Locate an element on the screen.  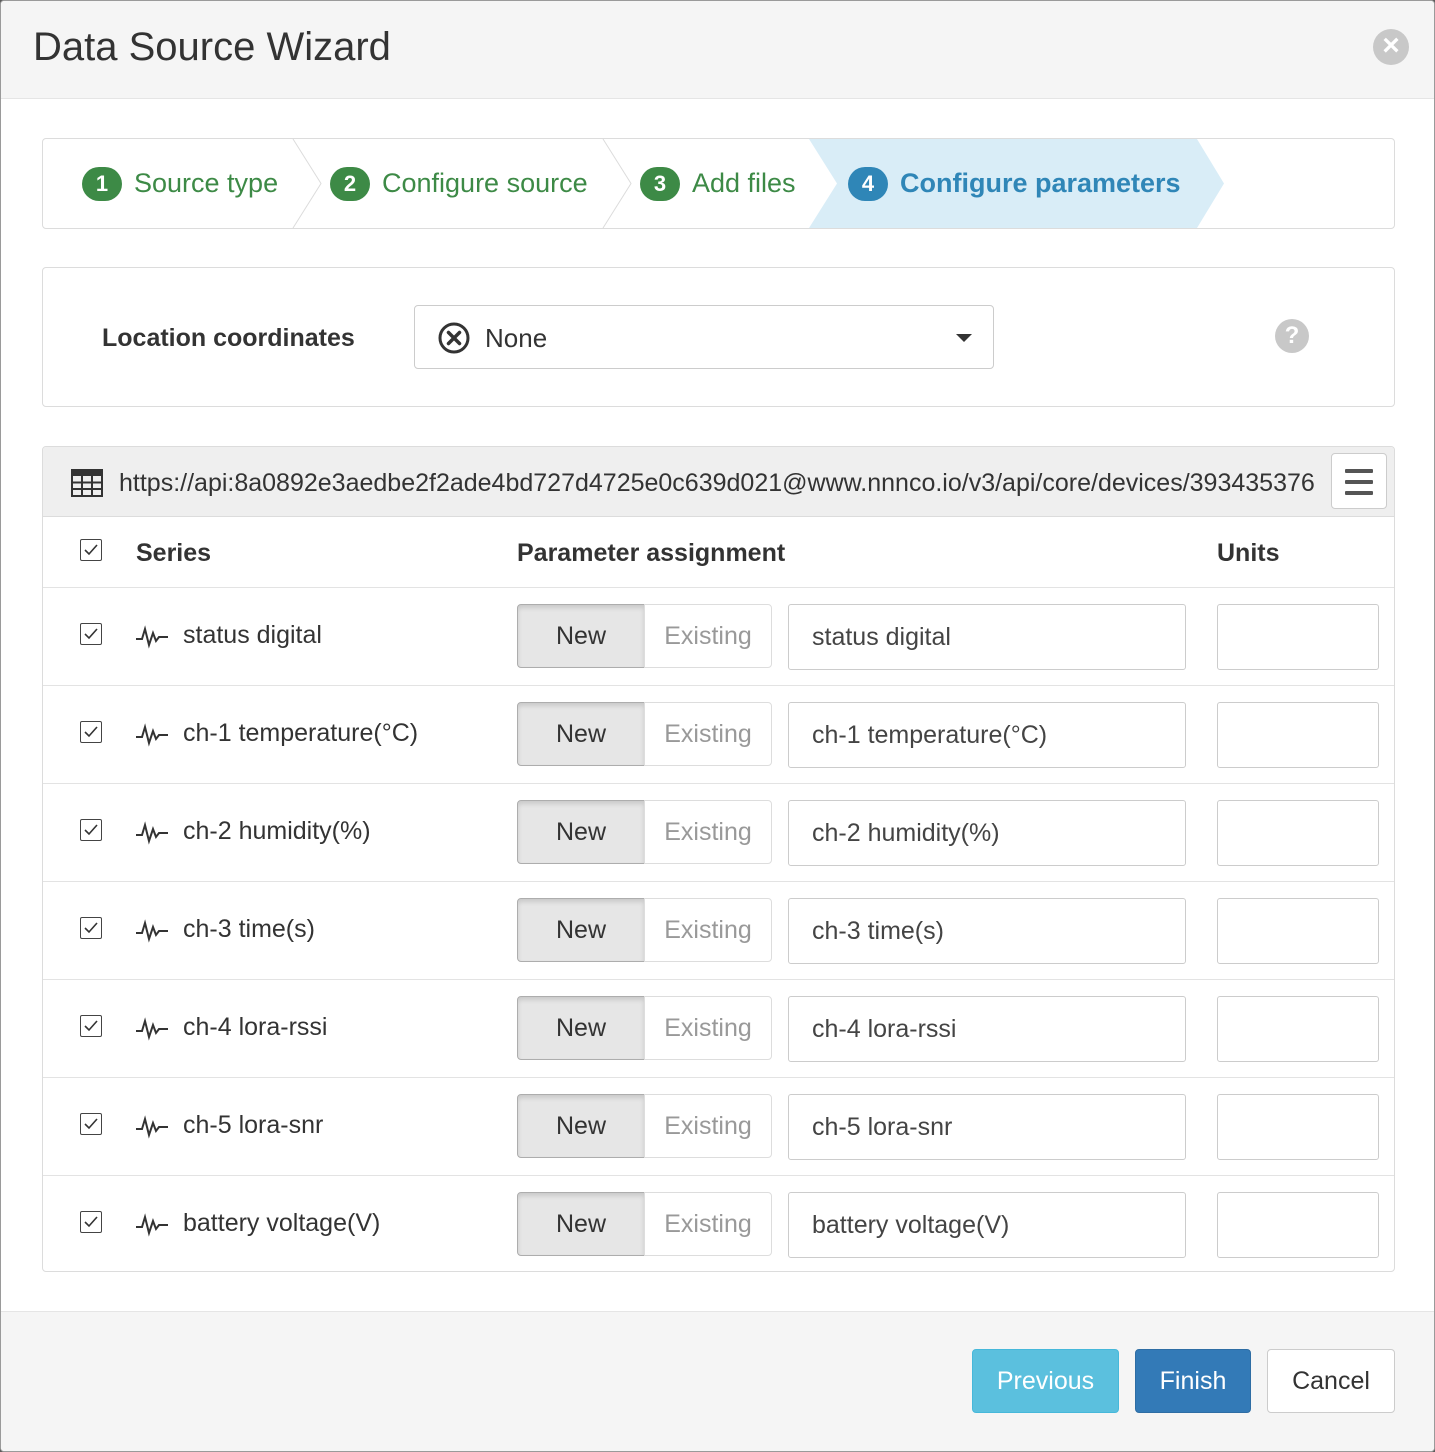
step-configure-source: 2 Configure source is located at coordinates (459, 183).